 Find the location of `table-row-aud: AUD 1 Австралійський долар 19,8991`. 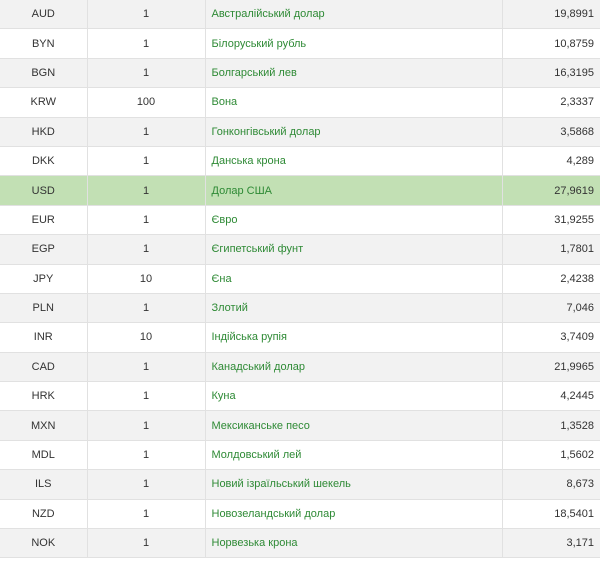

table-row-aud: AUD 1 Австралійський долар 19,8991 is located at coordinates (300, 15).